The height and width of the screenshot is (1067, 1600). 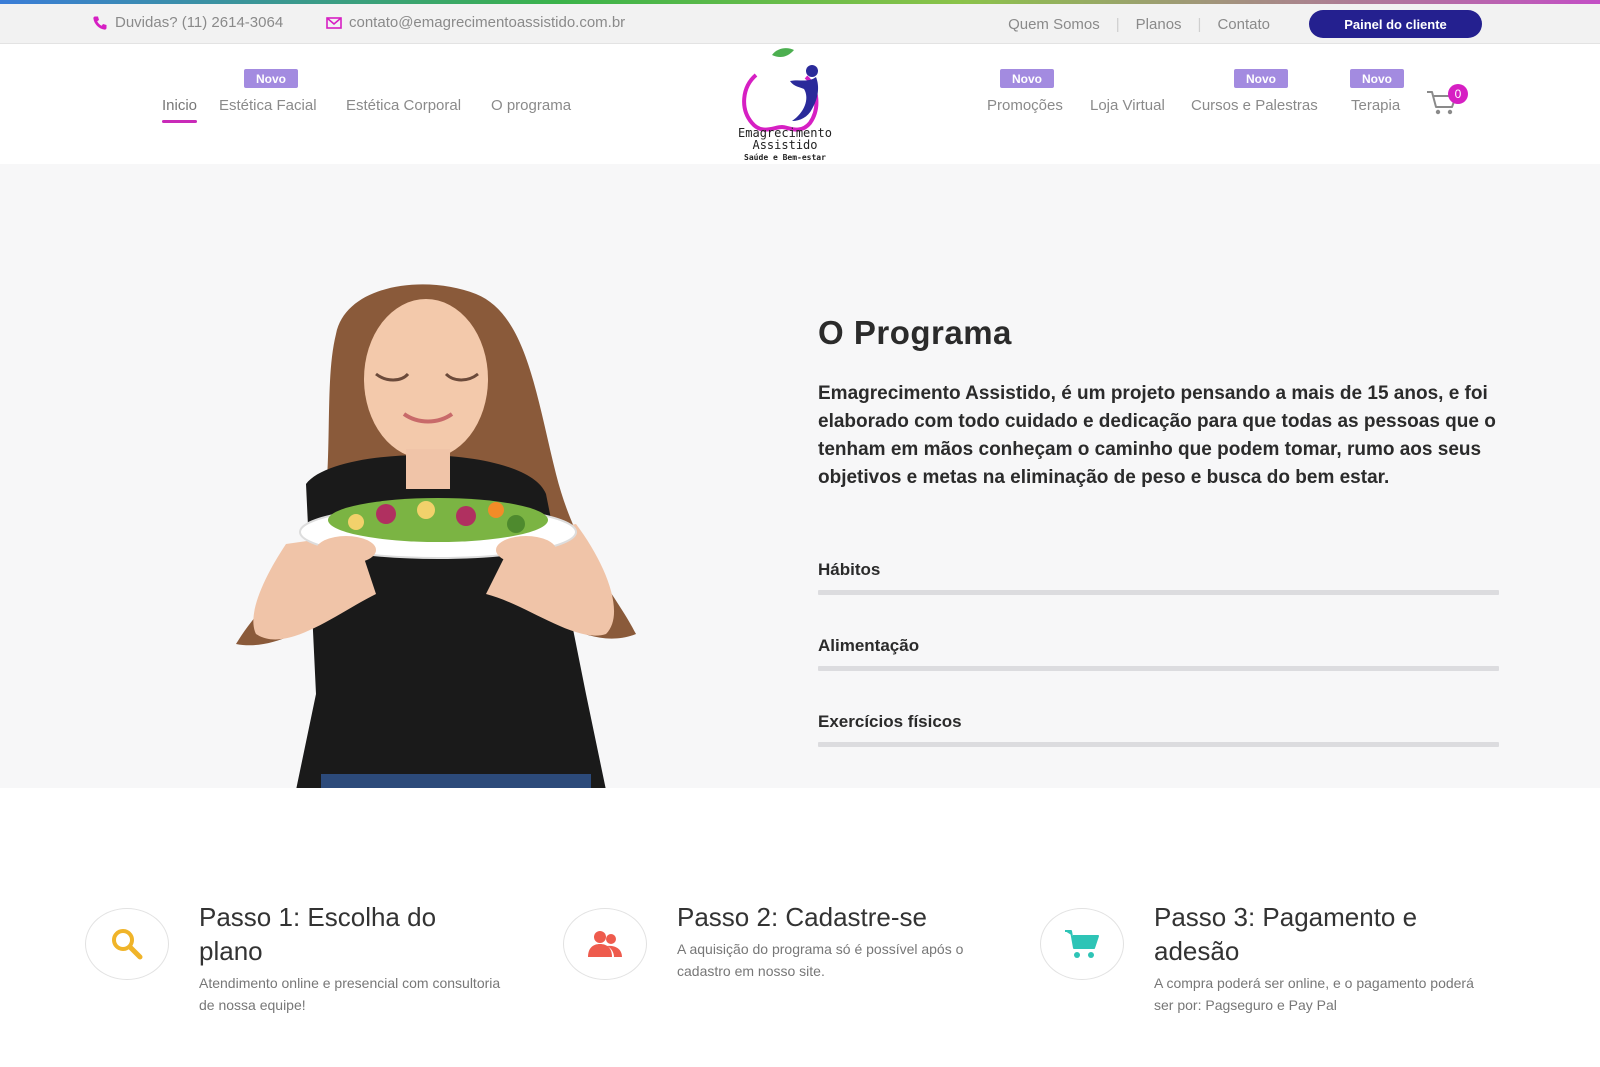 I want to click on nav-loja-virtual: Loja Virtual, so click(x=1127, y=105).